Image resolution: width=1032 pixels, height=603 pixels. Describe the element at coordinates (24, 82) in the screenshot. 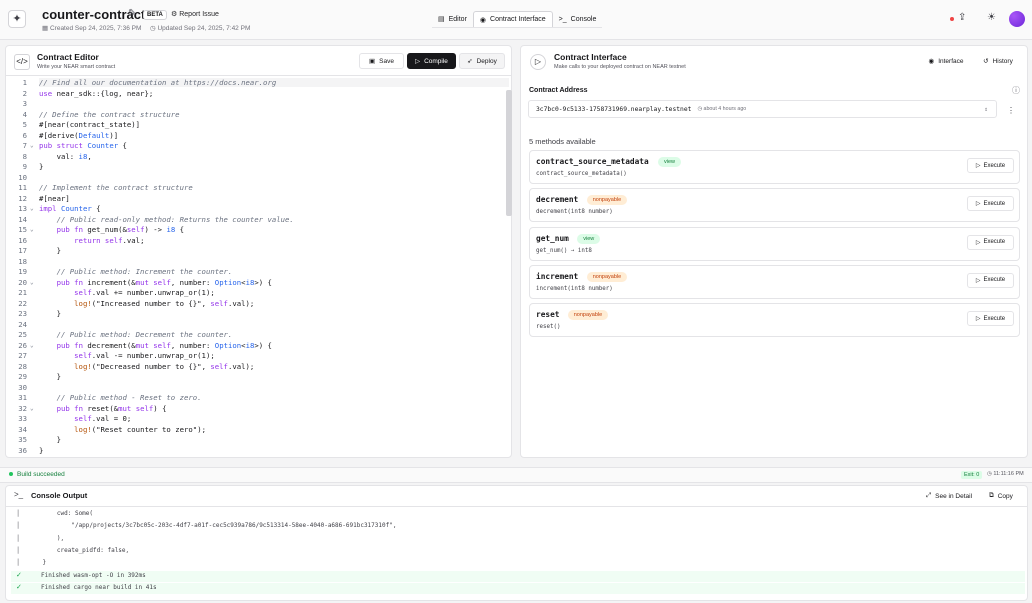

I see `line-number: 1` at that location.